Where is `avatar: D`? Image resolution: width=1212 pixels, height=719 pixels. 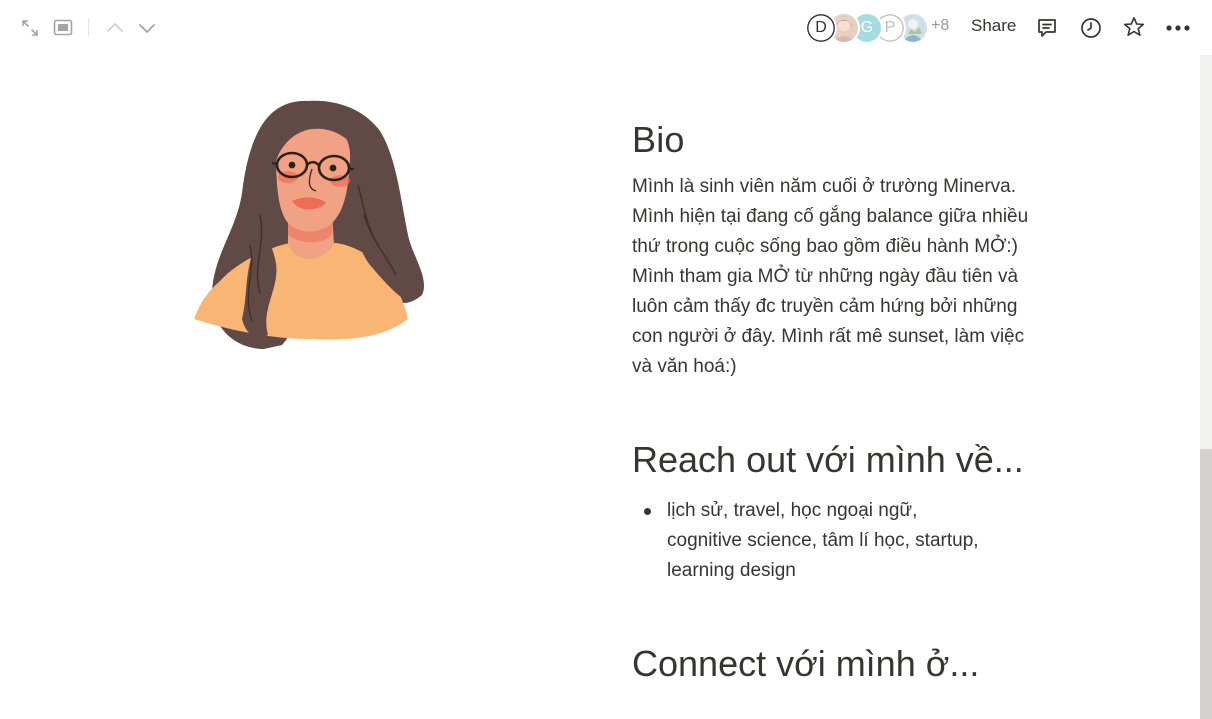
avatar: D is located at coordinates (821, 28).